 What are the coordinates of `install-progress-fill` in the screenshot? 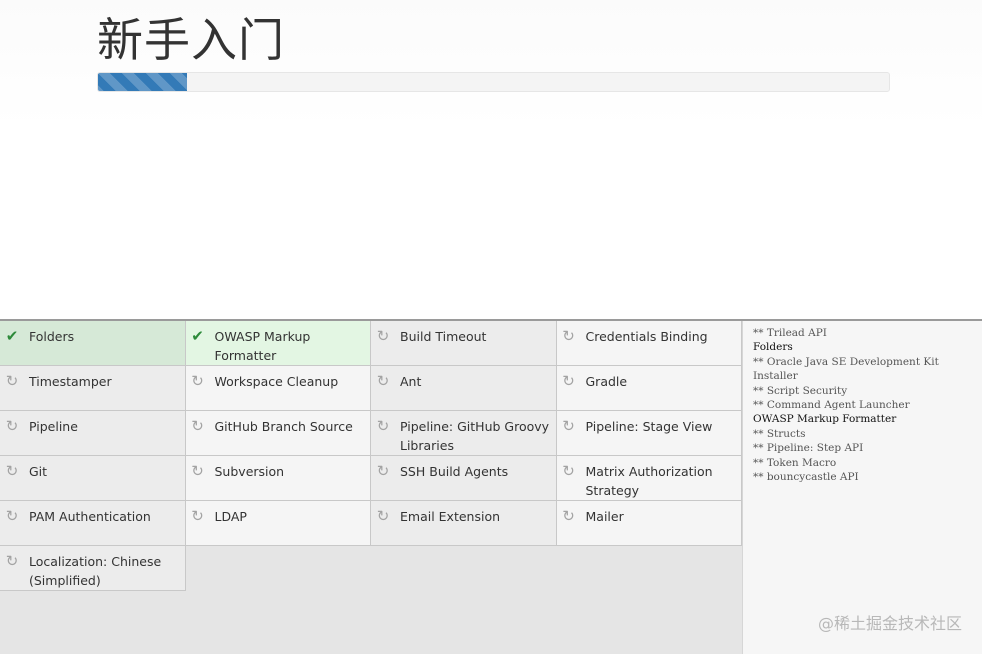 It's located at (143, 82).